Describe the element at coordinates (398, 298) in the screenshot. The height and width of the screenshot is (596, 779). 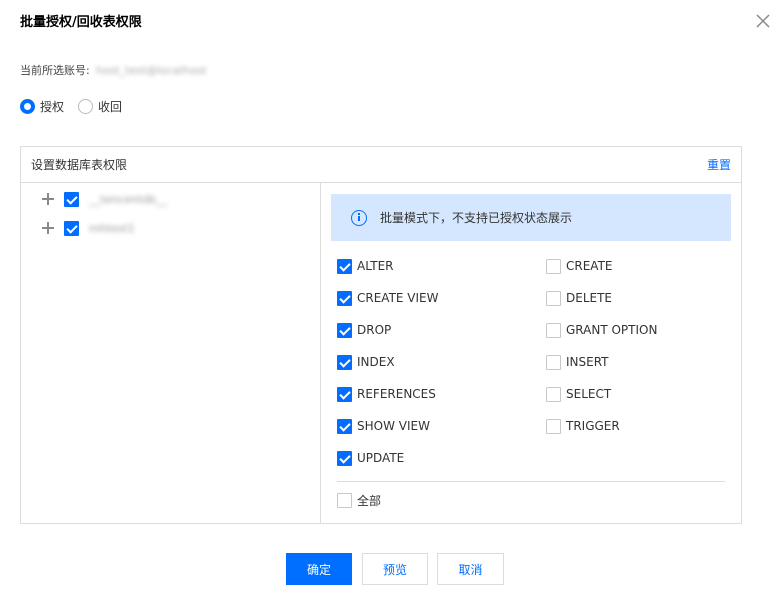
I see `privilege-label: CREATE VIEW` at that location.